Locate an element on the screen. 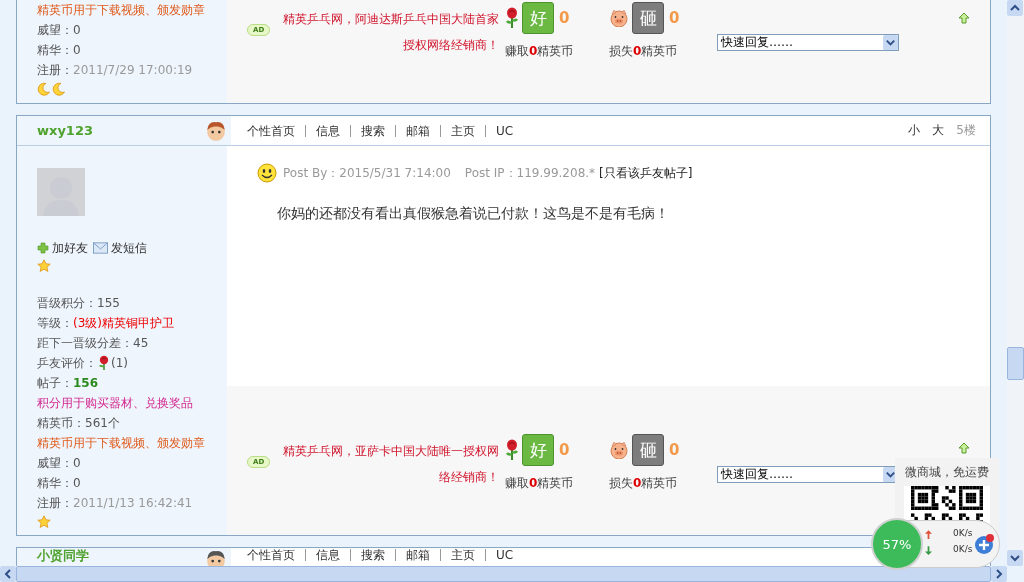 This screenshot has height=582, width=1024. profile-action-link: 加好友 is located at coordinates (70, 248).